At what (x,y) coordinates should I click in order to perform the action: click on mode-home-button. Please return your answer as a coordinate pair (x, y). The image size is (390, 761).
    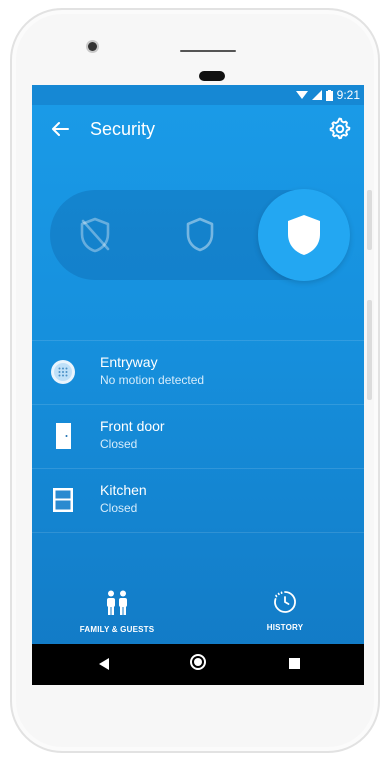
    Looking at the image, I should click on (200, 235).